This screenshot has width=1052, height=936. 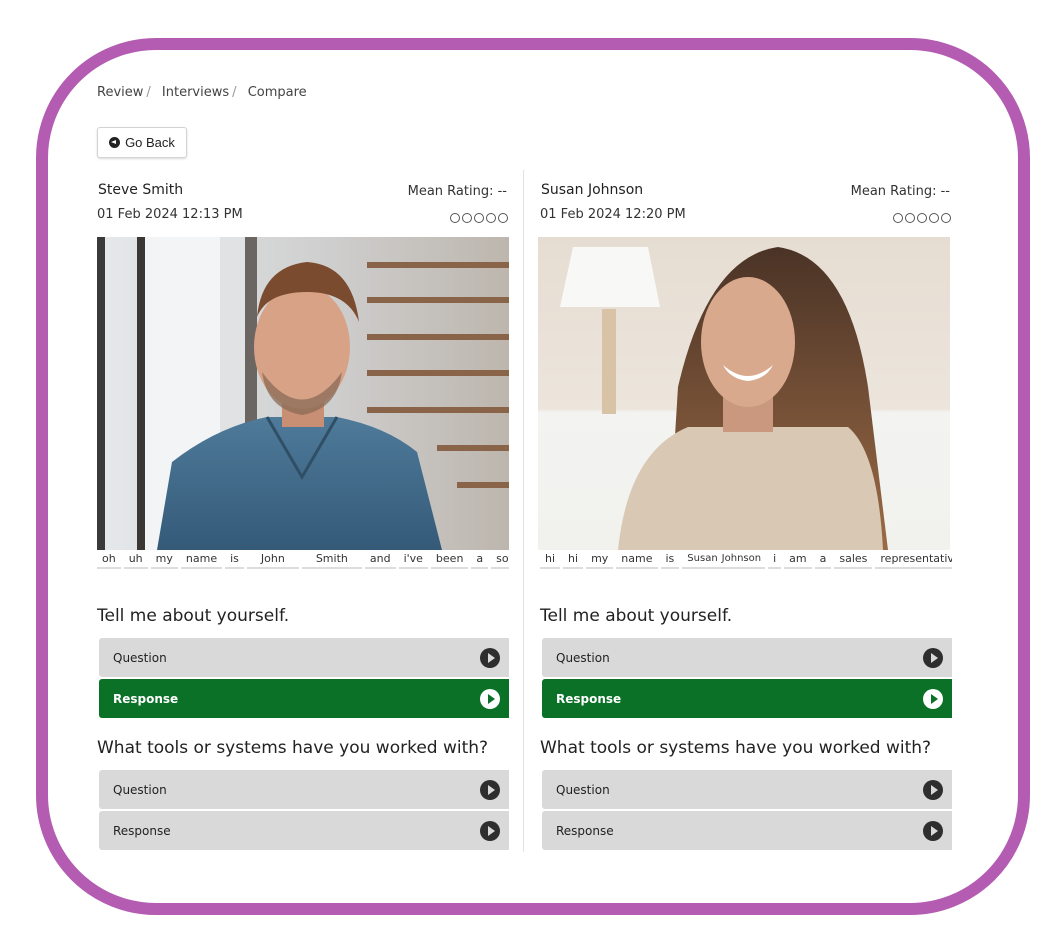 What do you see at coordinates (449, 559) in the screenshot?
I see `transcript-word: been` at bounding box center [449, 559].